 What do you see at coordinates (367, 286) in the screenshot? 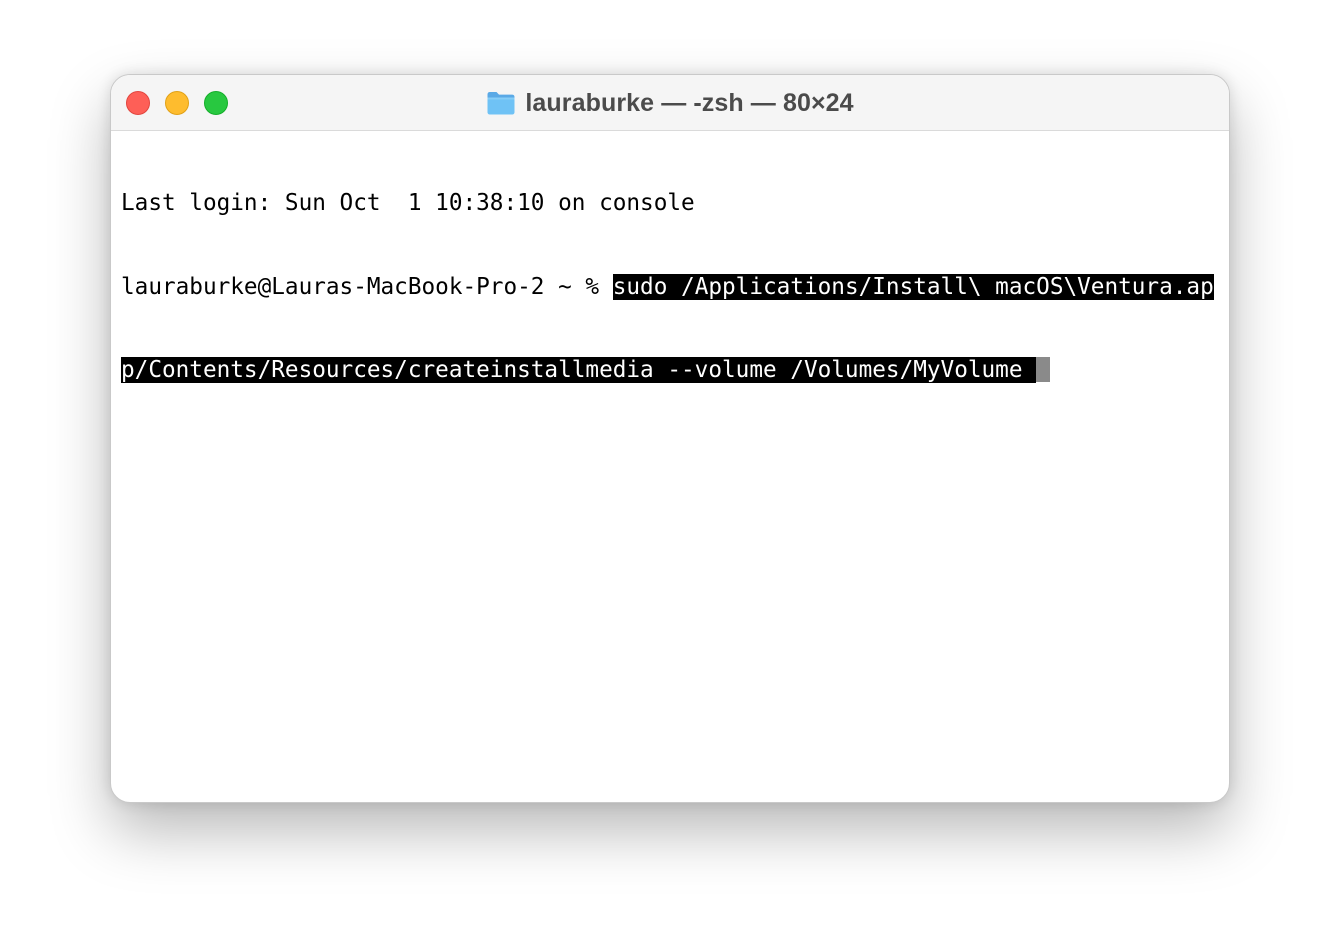
I see `shell-prompt: lauraburke@Lauras-MacBook-Pro-2 ~ %` at bounding box center [367, 286].